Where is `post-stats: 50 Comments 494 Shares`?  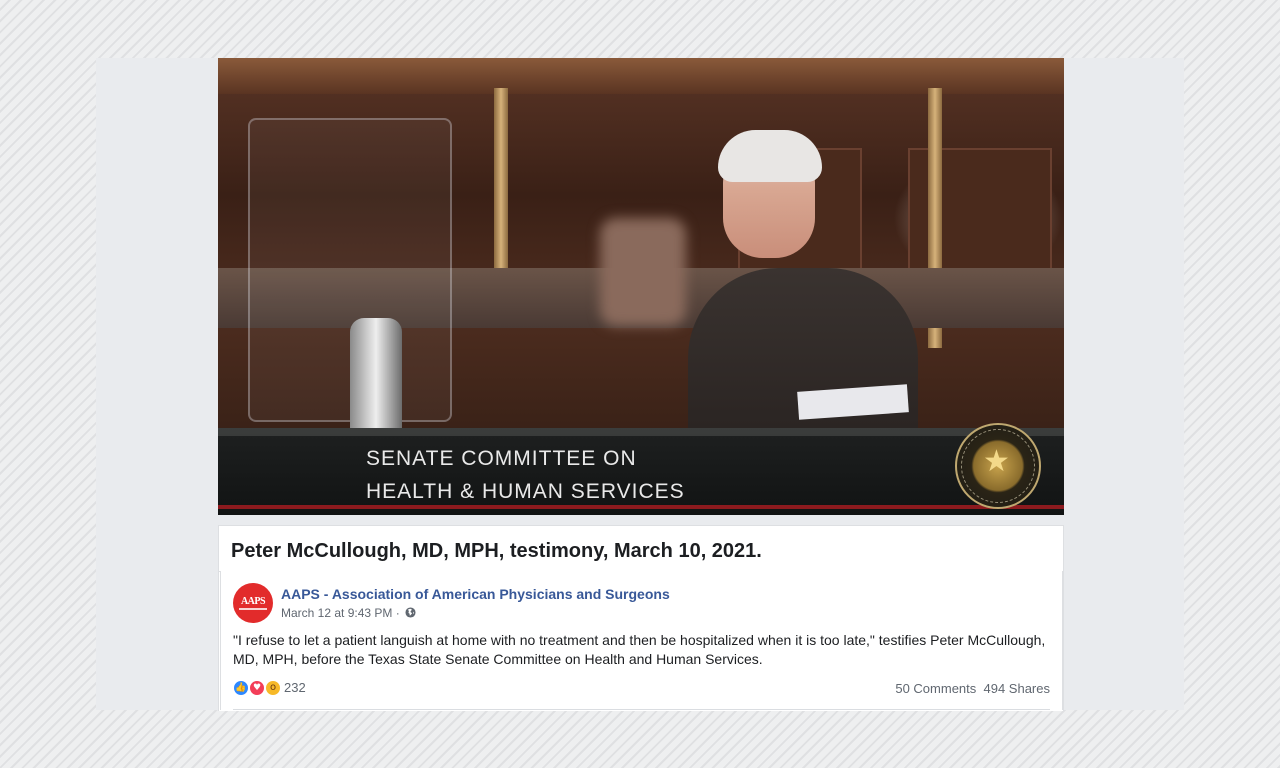 post-stats: 50 Comments 494 Shares is located at coordinates (972, 688).